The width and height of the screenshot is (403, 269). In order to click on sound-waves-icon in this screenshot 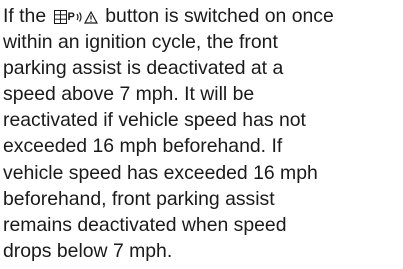, I will do `click(79, 17)`.